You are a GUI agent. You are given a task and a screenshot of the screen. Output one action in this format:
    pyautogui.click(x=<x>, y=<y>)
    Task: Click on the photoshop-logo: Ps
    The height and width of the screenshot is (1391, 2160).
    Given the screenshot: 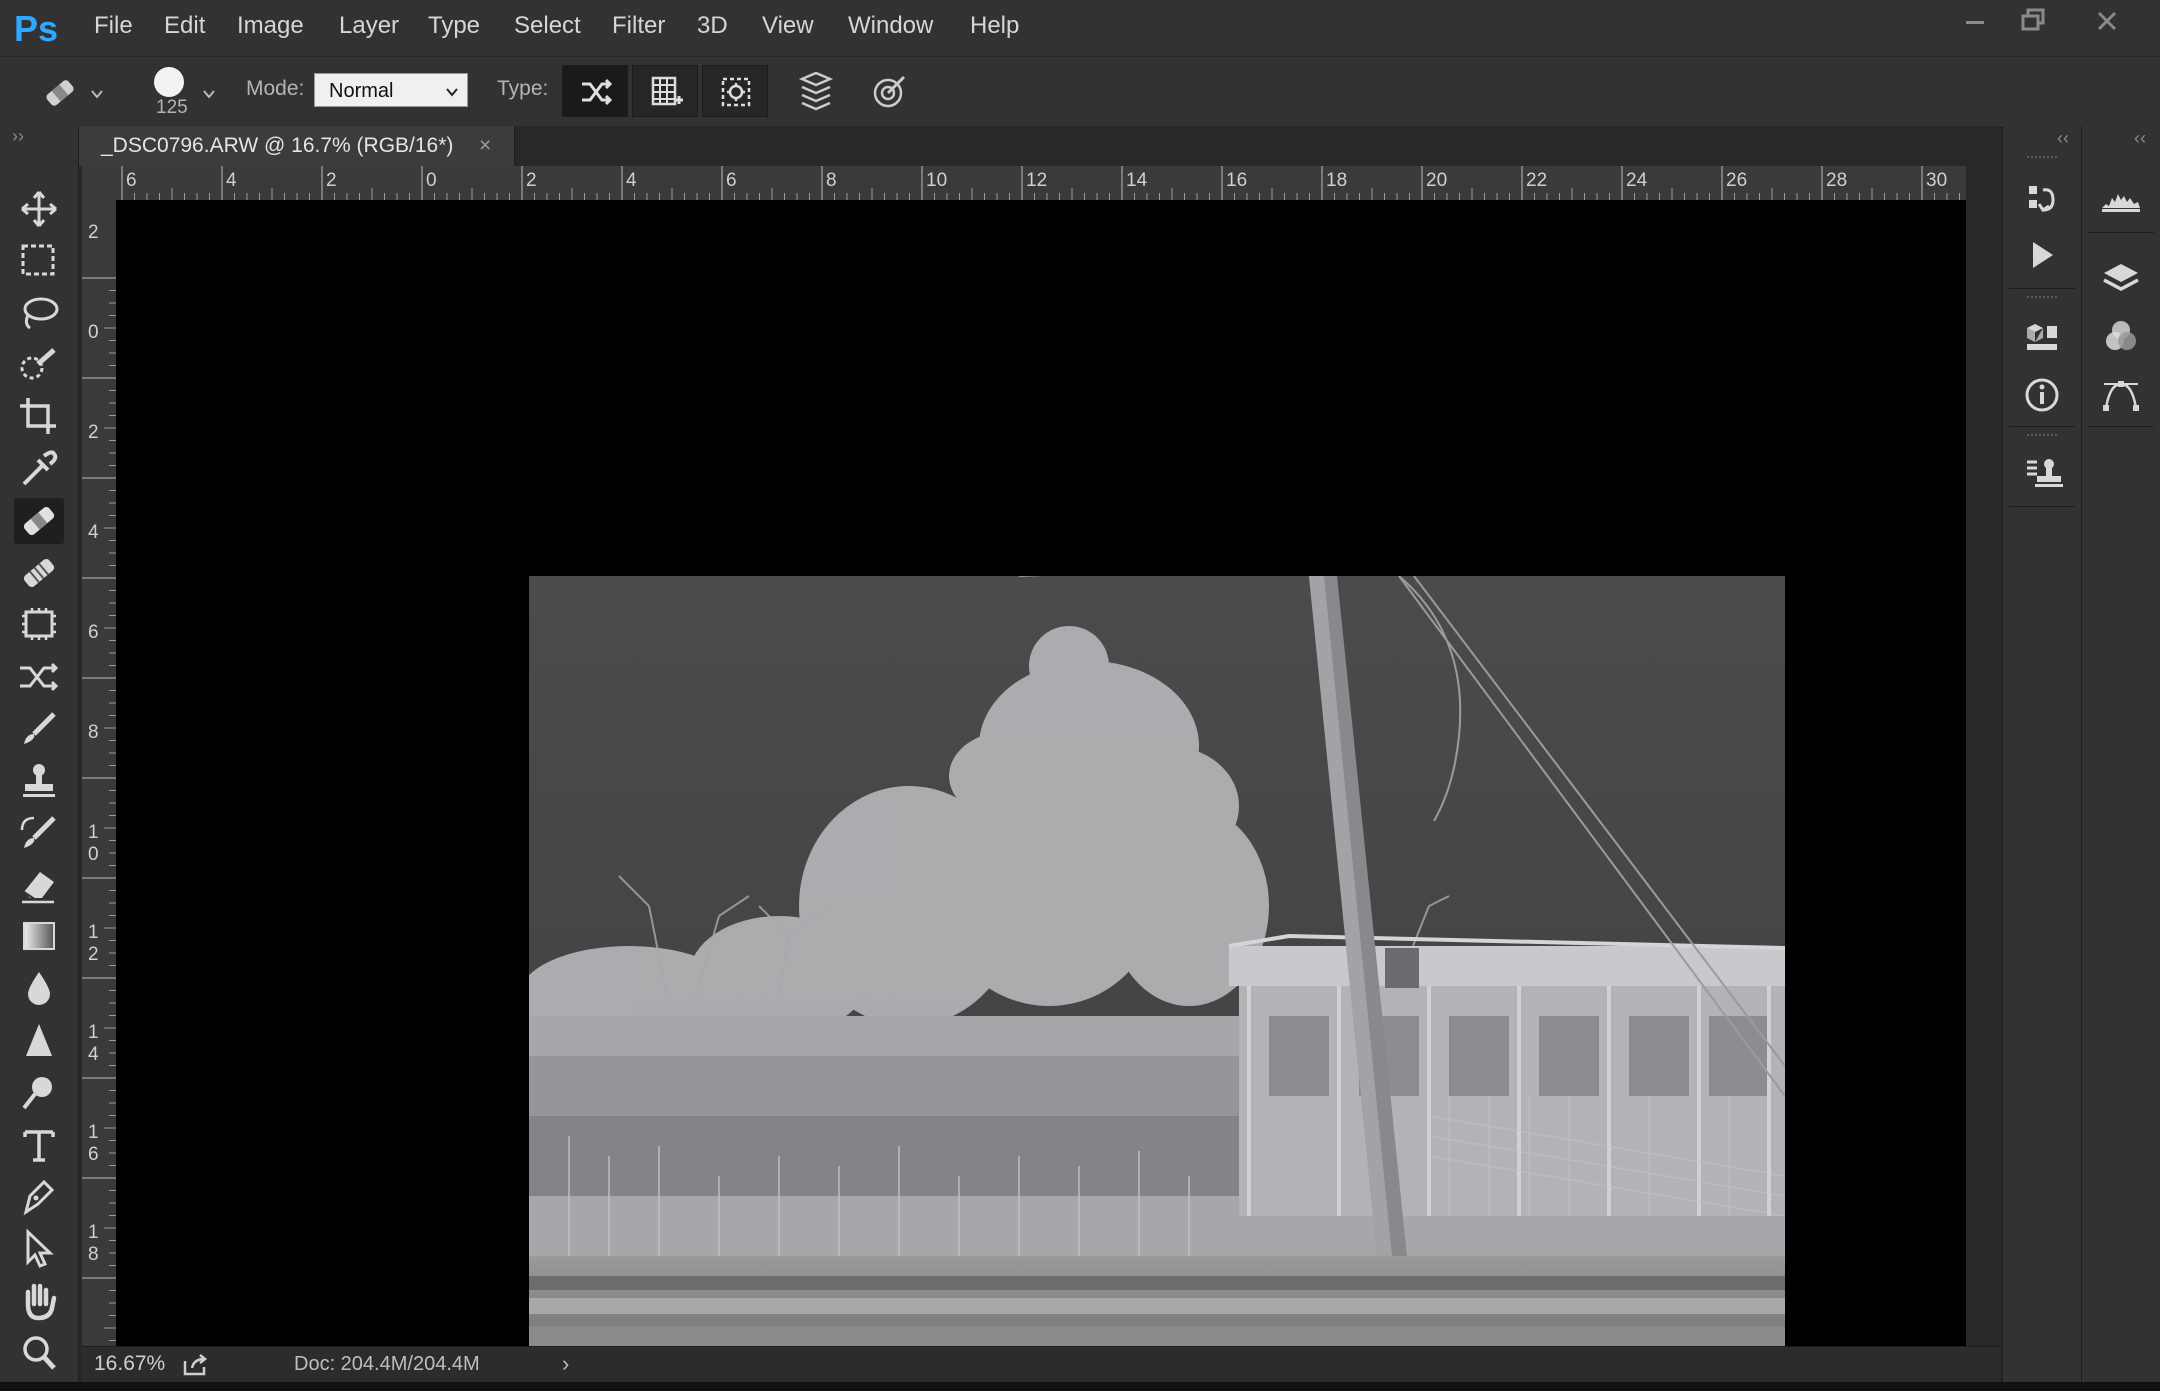 What is the action you would take?
    pyautogui.click(x=36, y=28)
    